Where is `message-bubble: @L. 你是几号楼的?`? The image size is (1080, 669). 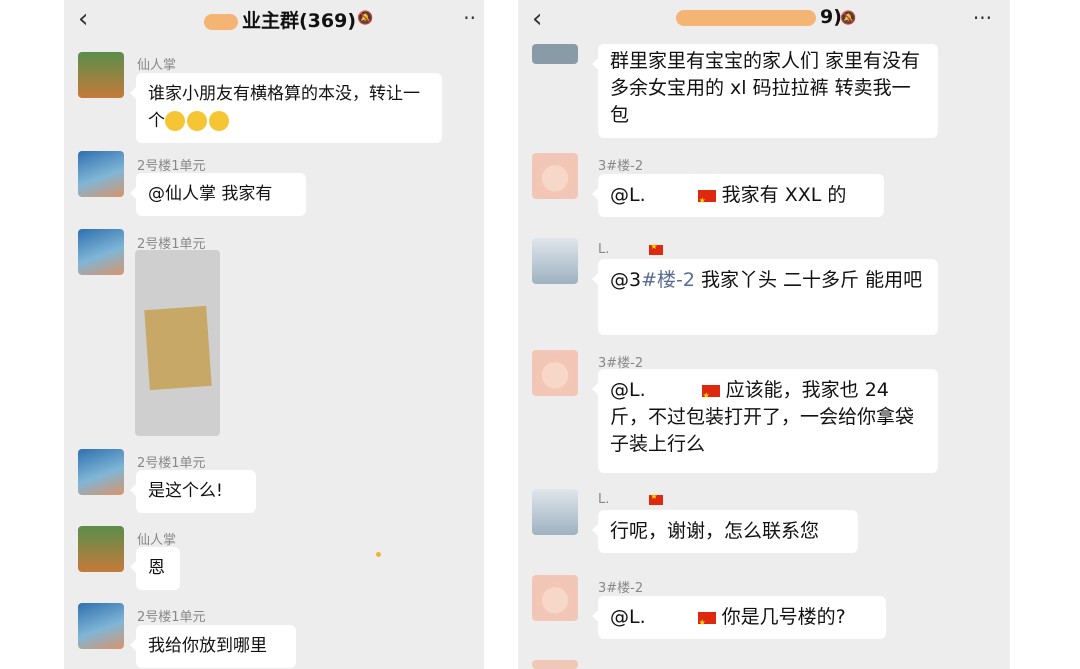
message-bubble: @L. 你是几号楼的? is located at coordinates (739, 617).